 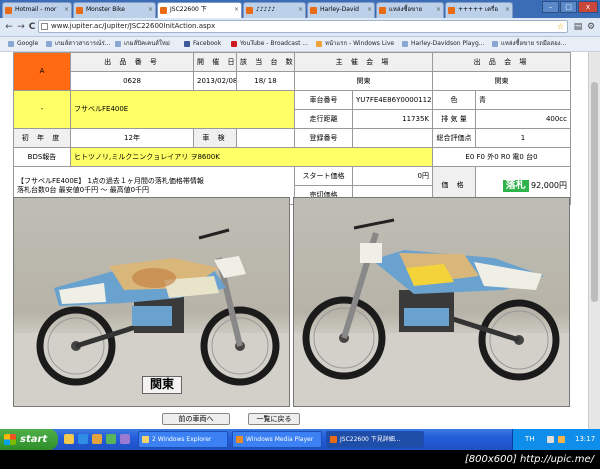 I want to click on reload-icon: C, so click(x=32, y=27).